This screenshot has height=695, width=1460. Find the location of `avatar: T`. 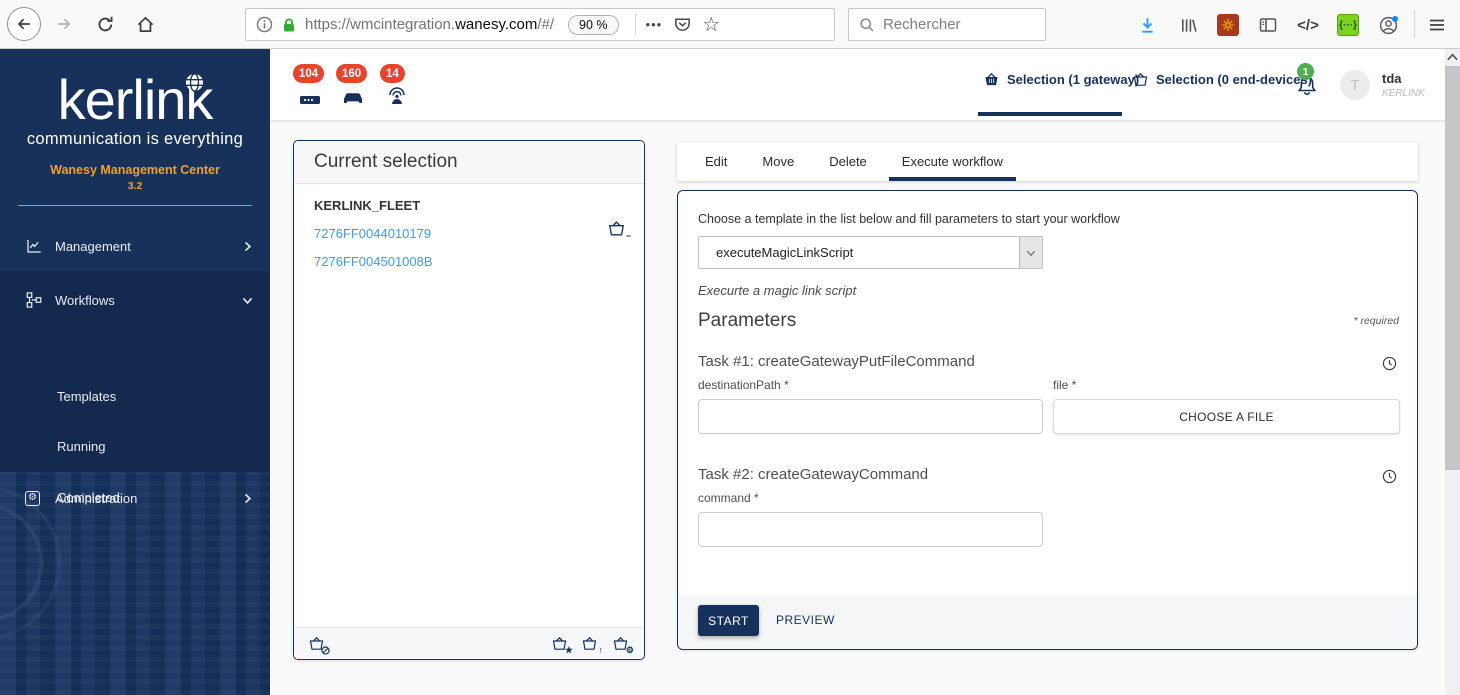

avatar: T is located at coordinates (1355, 85).